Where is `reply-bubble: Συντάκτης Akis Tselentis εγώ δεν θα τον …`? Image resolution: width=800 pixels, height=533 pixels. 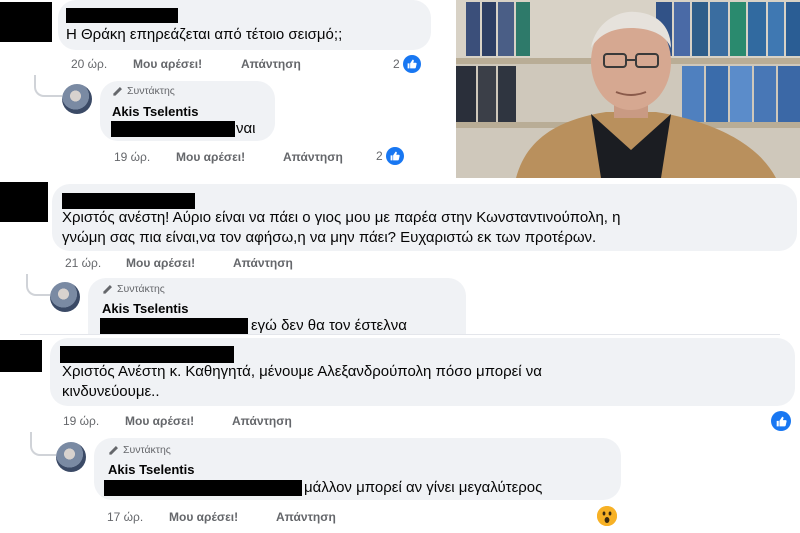
reply-bubble: Συντάκτης Akis Tselentis εγώ δεν θα τον … is located at coordinates (277, 306).